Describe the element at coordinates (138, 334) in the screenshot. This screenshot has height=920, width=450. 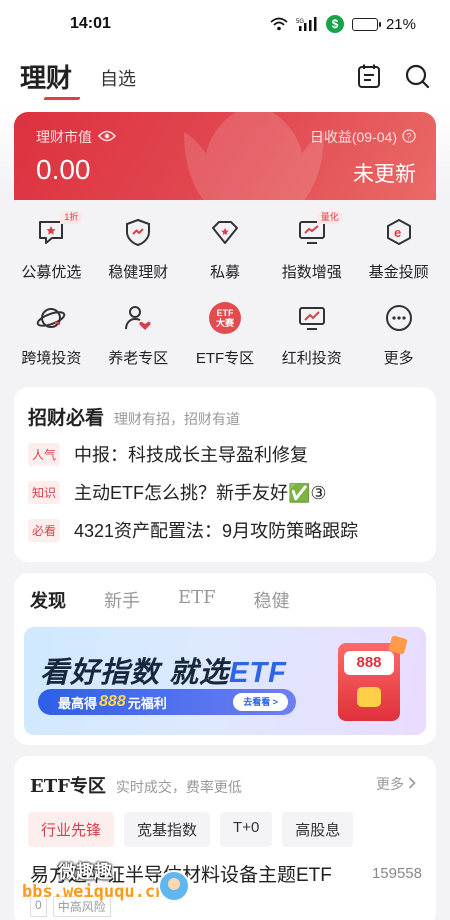
I see `grid-item-pension: 养老专区` at that location.